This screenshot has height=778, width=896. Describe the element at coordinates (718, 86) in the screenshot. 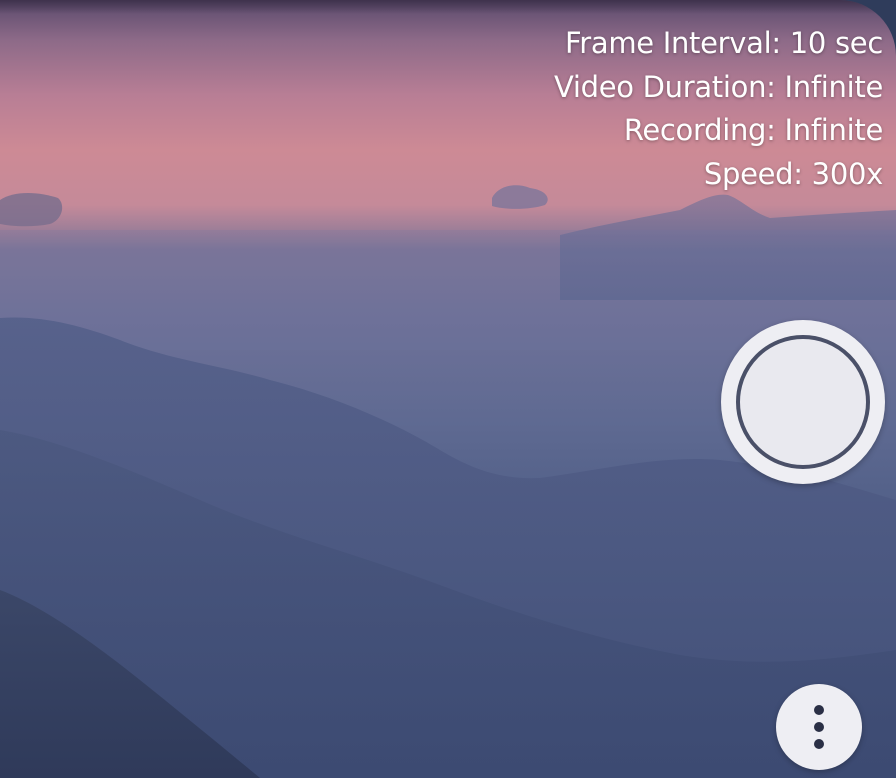

I see `video-duration-text: Video Duration: Infinite` at that location.